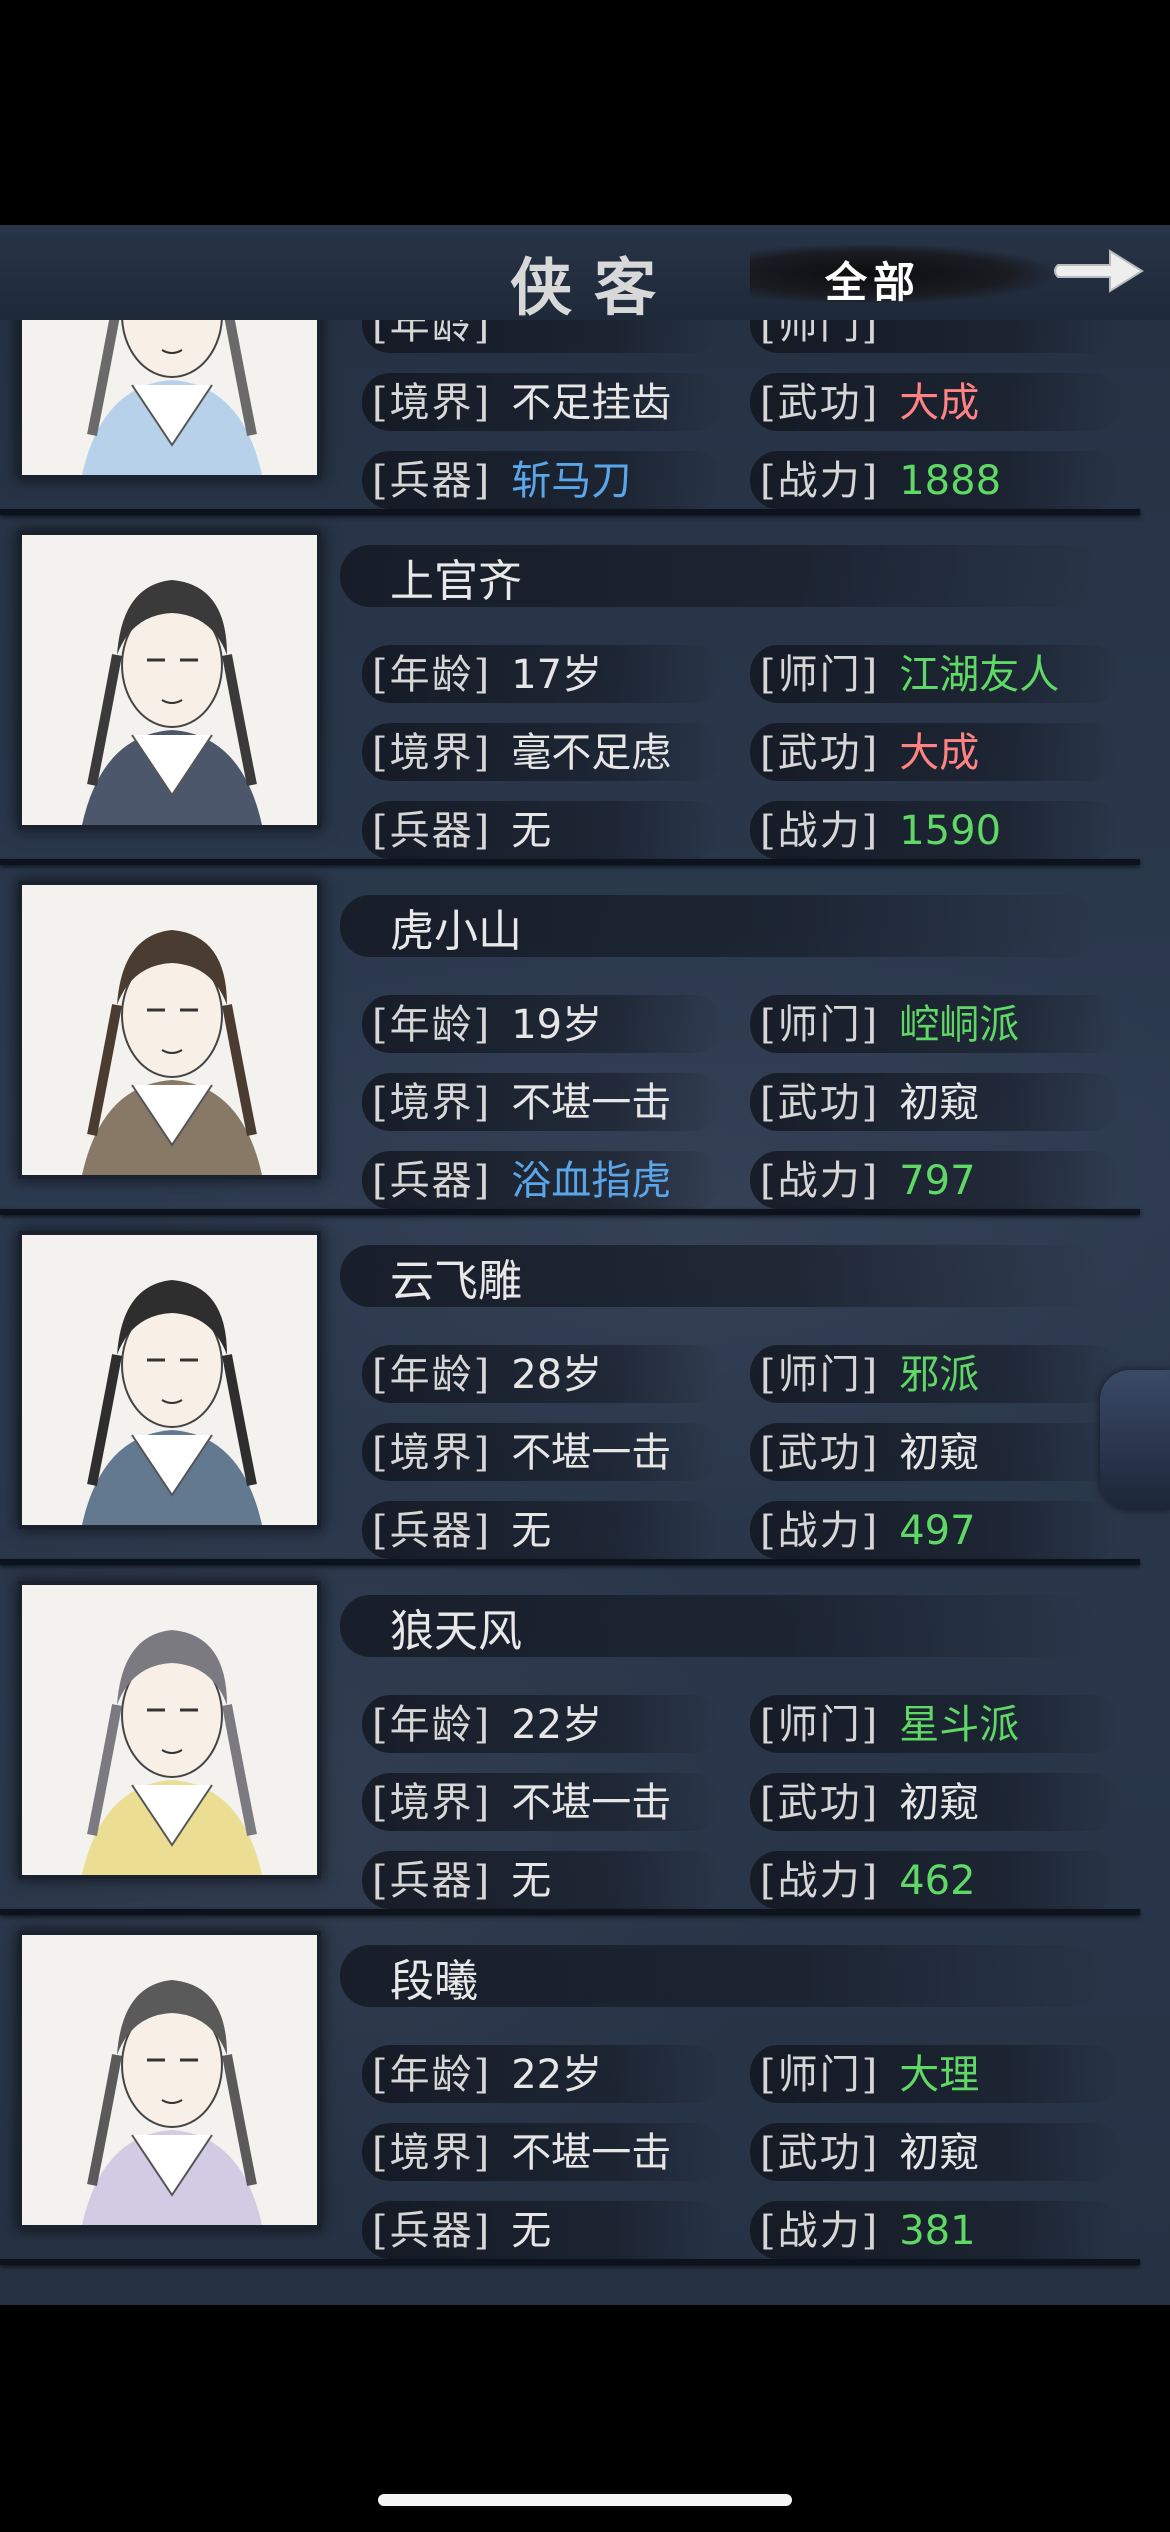  Describe the element at coordinates (456, 1281) in the screenshot. I see `character-name: 云飞雕` at that location.